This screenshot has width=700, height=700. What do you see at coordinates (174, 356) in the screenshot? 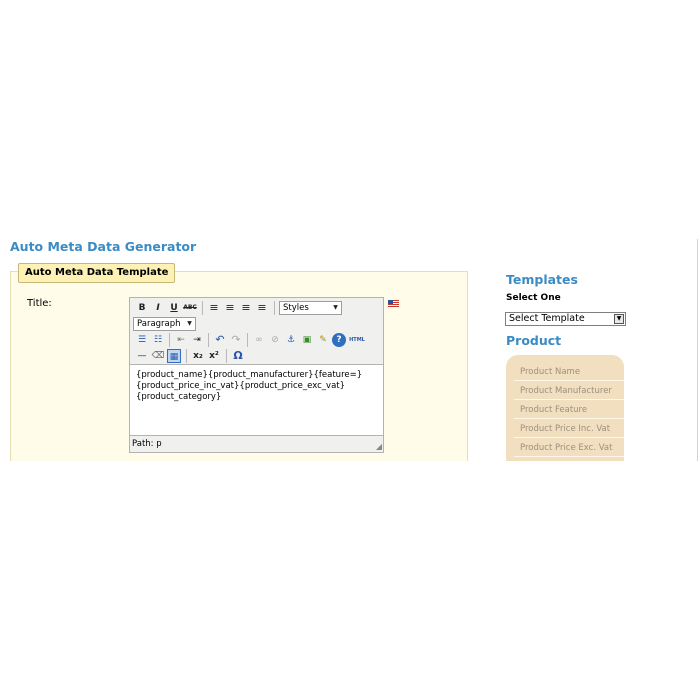
I see `visual-aid-icon: ▦` at bounding box center [174, 356].